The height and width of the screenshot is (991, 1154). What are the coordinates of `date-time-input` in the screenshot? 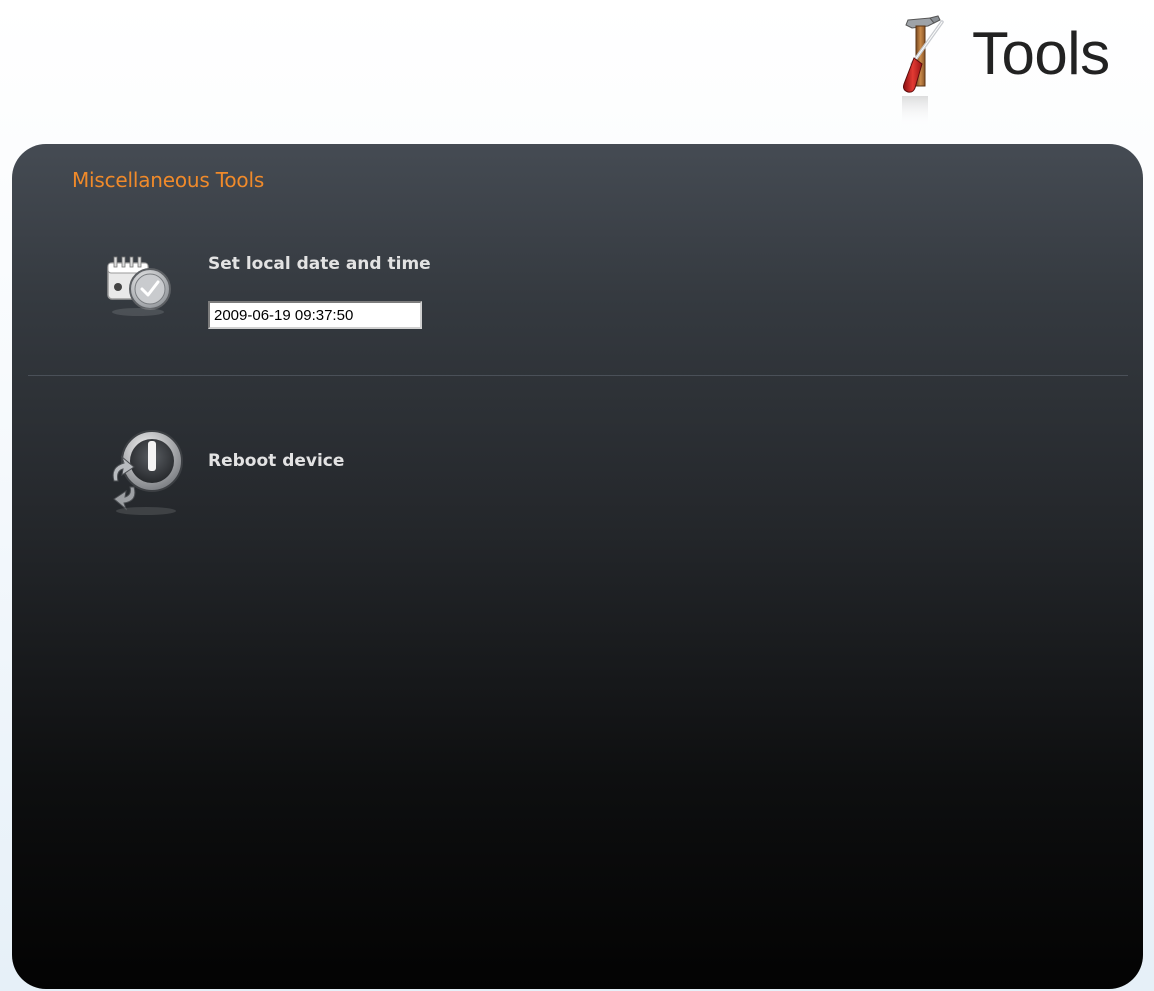 It's located at (315, 315).